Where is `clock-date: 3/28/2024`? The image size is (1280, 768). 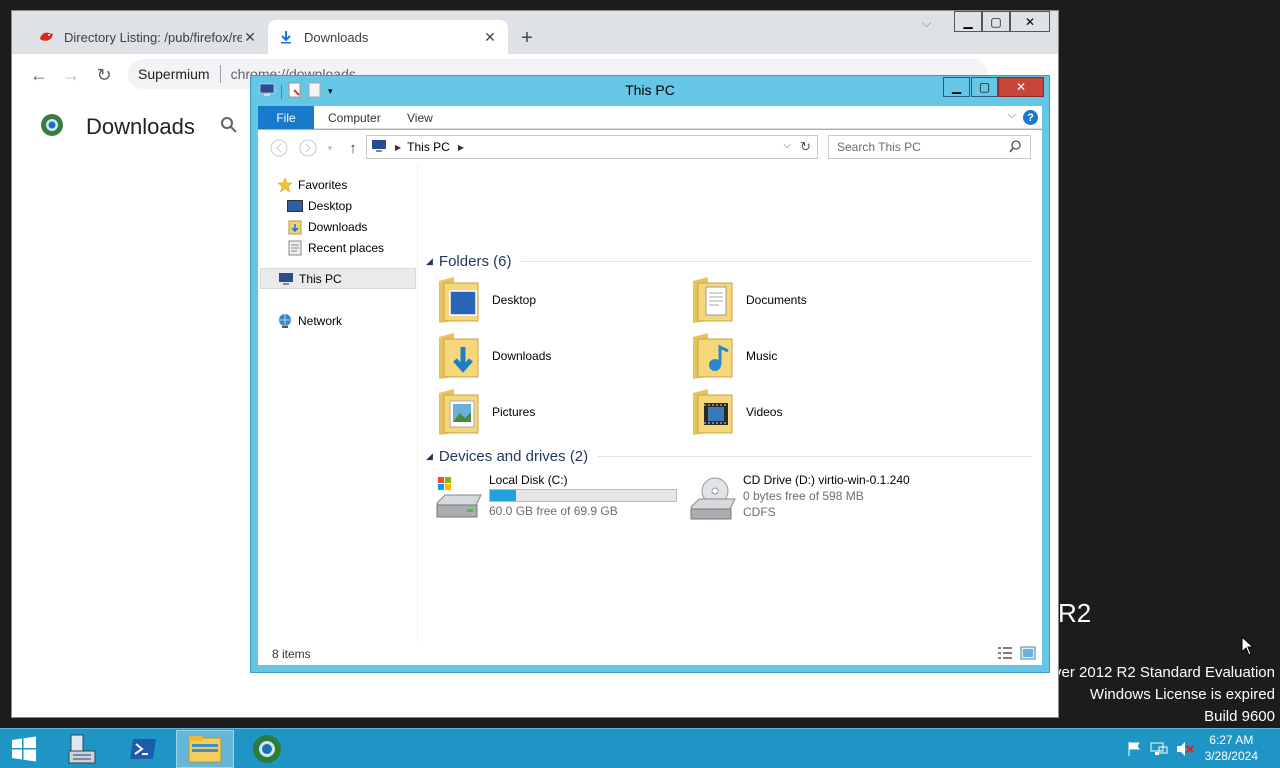
clock-date: 3/28/2024 is located at coordinates (1231, 756).